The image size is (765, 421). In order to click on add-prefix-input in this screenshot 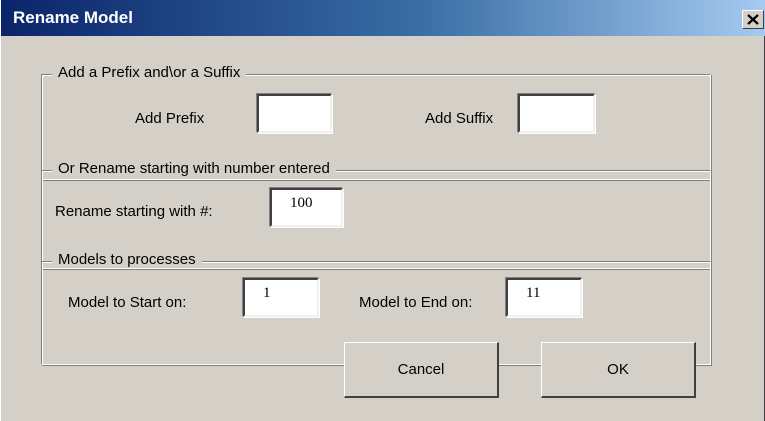, I will do `click(294, 113)`.